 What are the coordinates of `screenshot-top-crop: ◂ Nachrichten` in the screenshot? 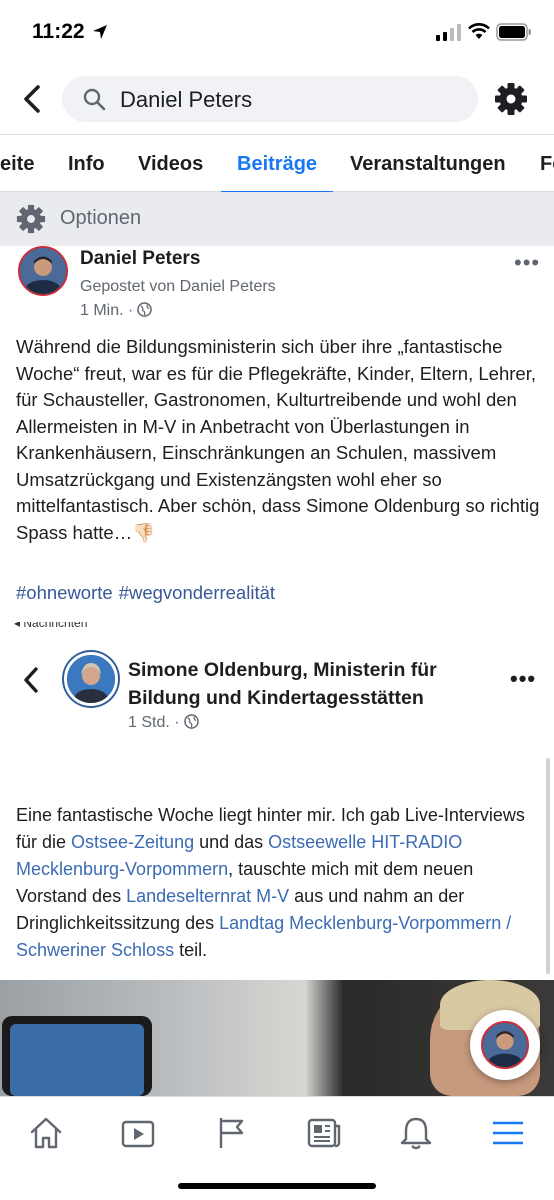 It's located at (51, 626).